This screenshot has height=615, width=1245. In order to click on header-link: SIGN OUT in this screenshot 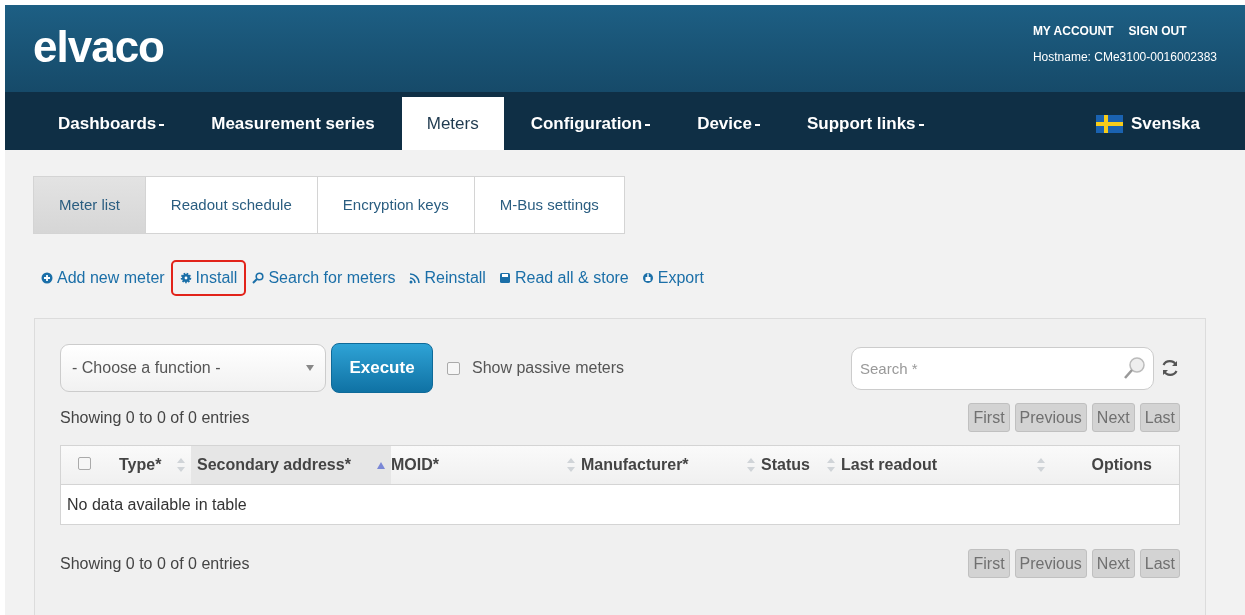, I will do `click(1157, 31)`.